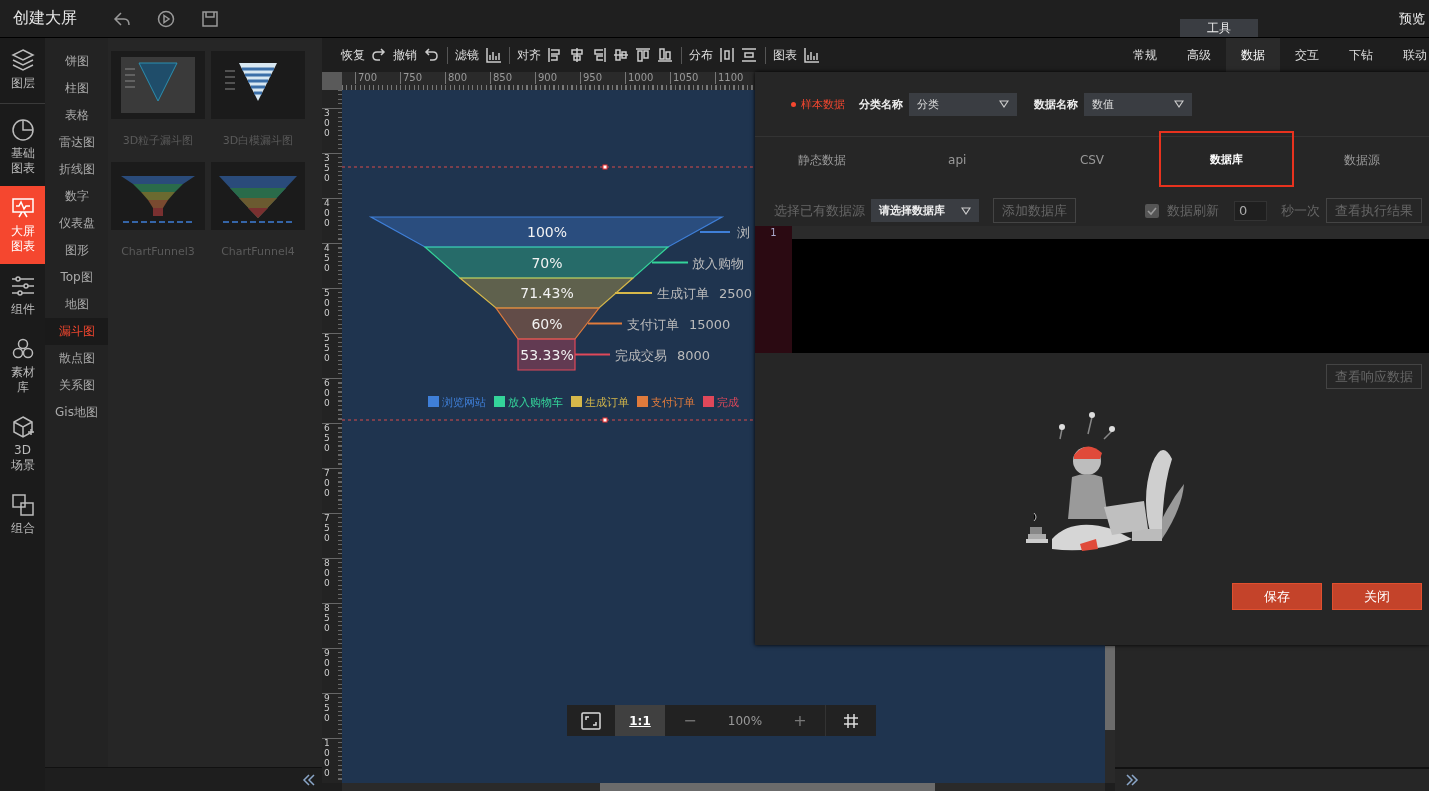 The image size is (1429, 791). Describe the element at coordinates (1361, 160) in the screenshot. I see `source-tab: 数据源` at that location.